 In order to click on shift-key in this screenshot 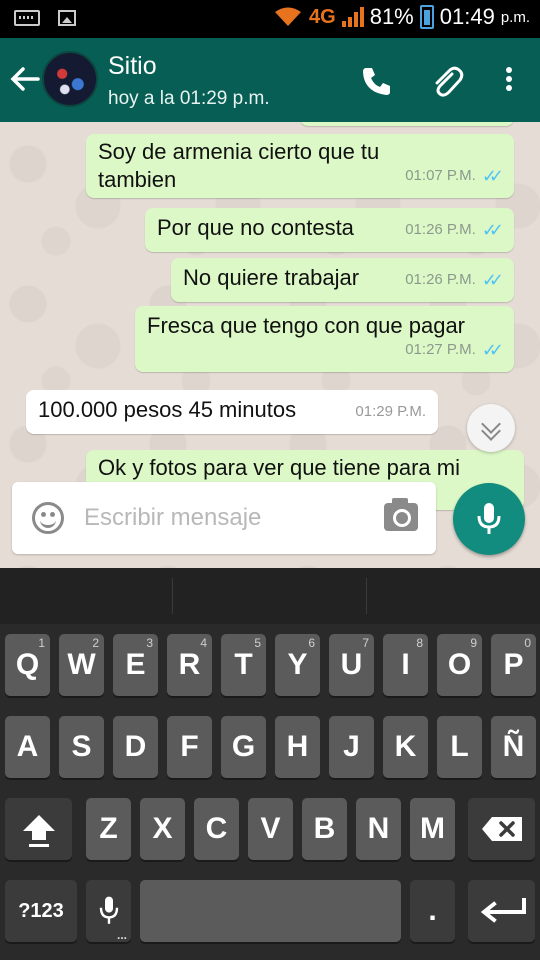, I will do `click(38, 829)`.